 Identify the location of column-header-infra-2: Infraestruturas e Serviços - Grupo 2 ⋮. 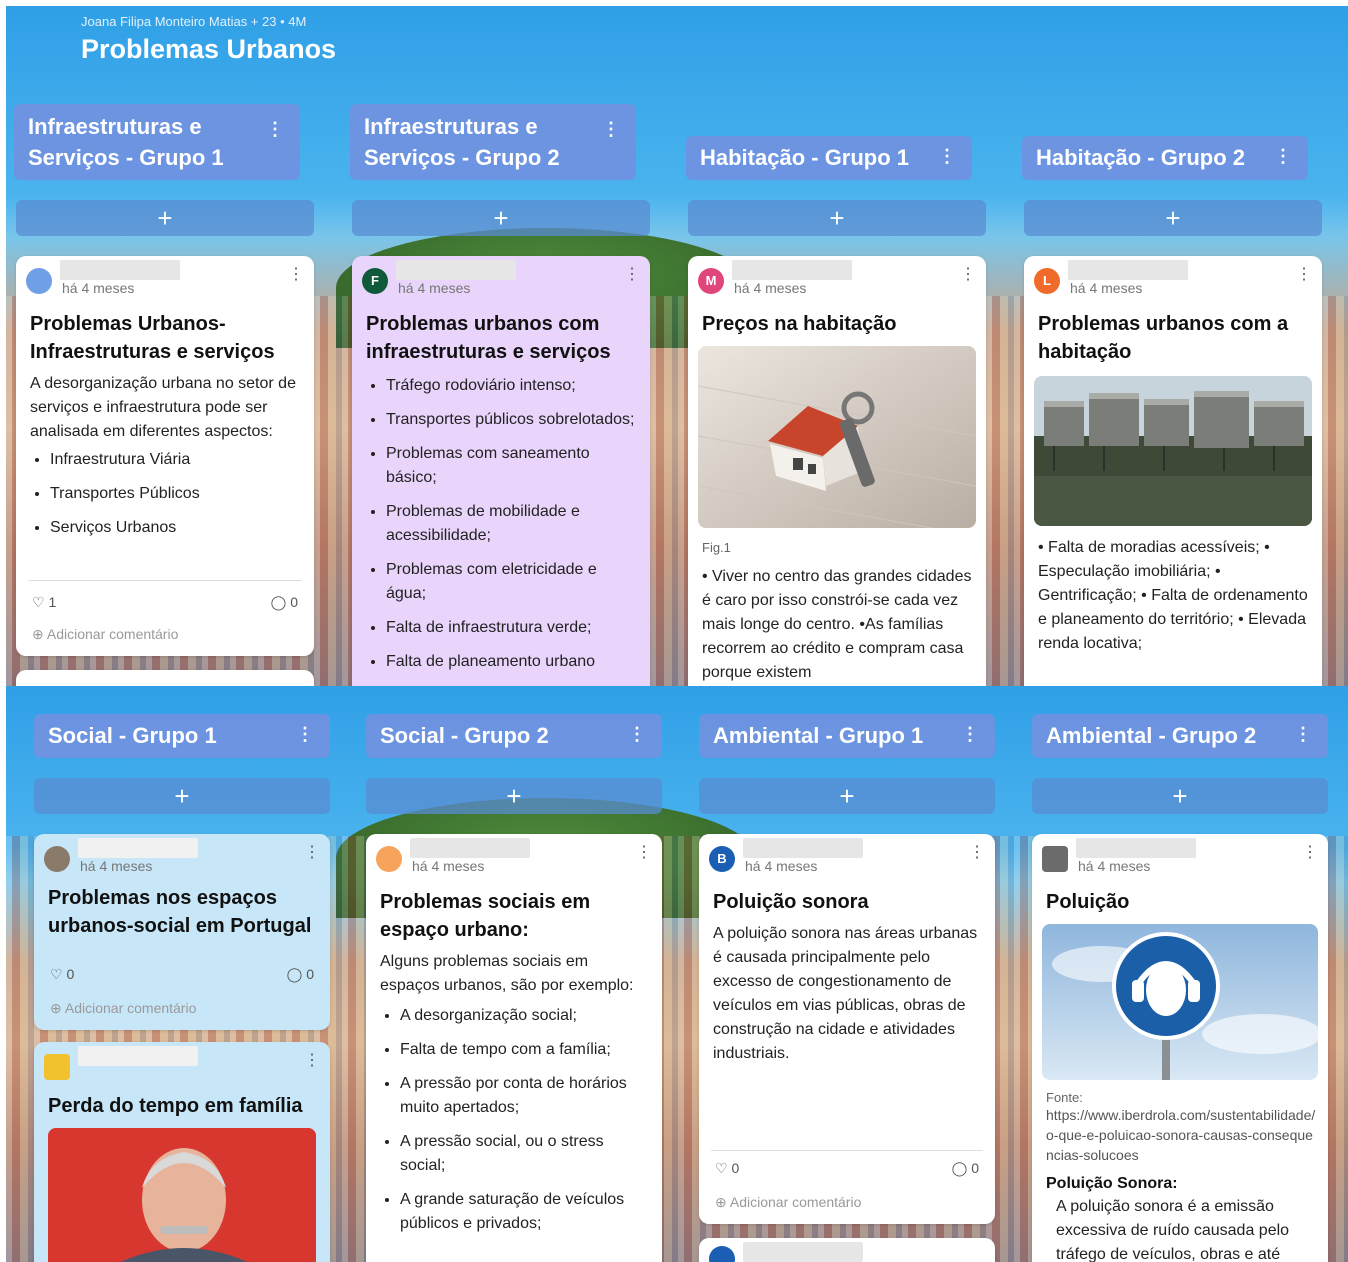
(493, 142).